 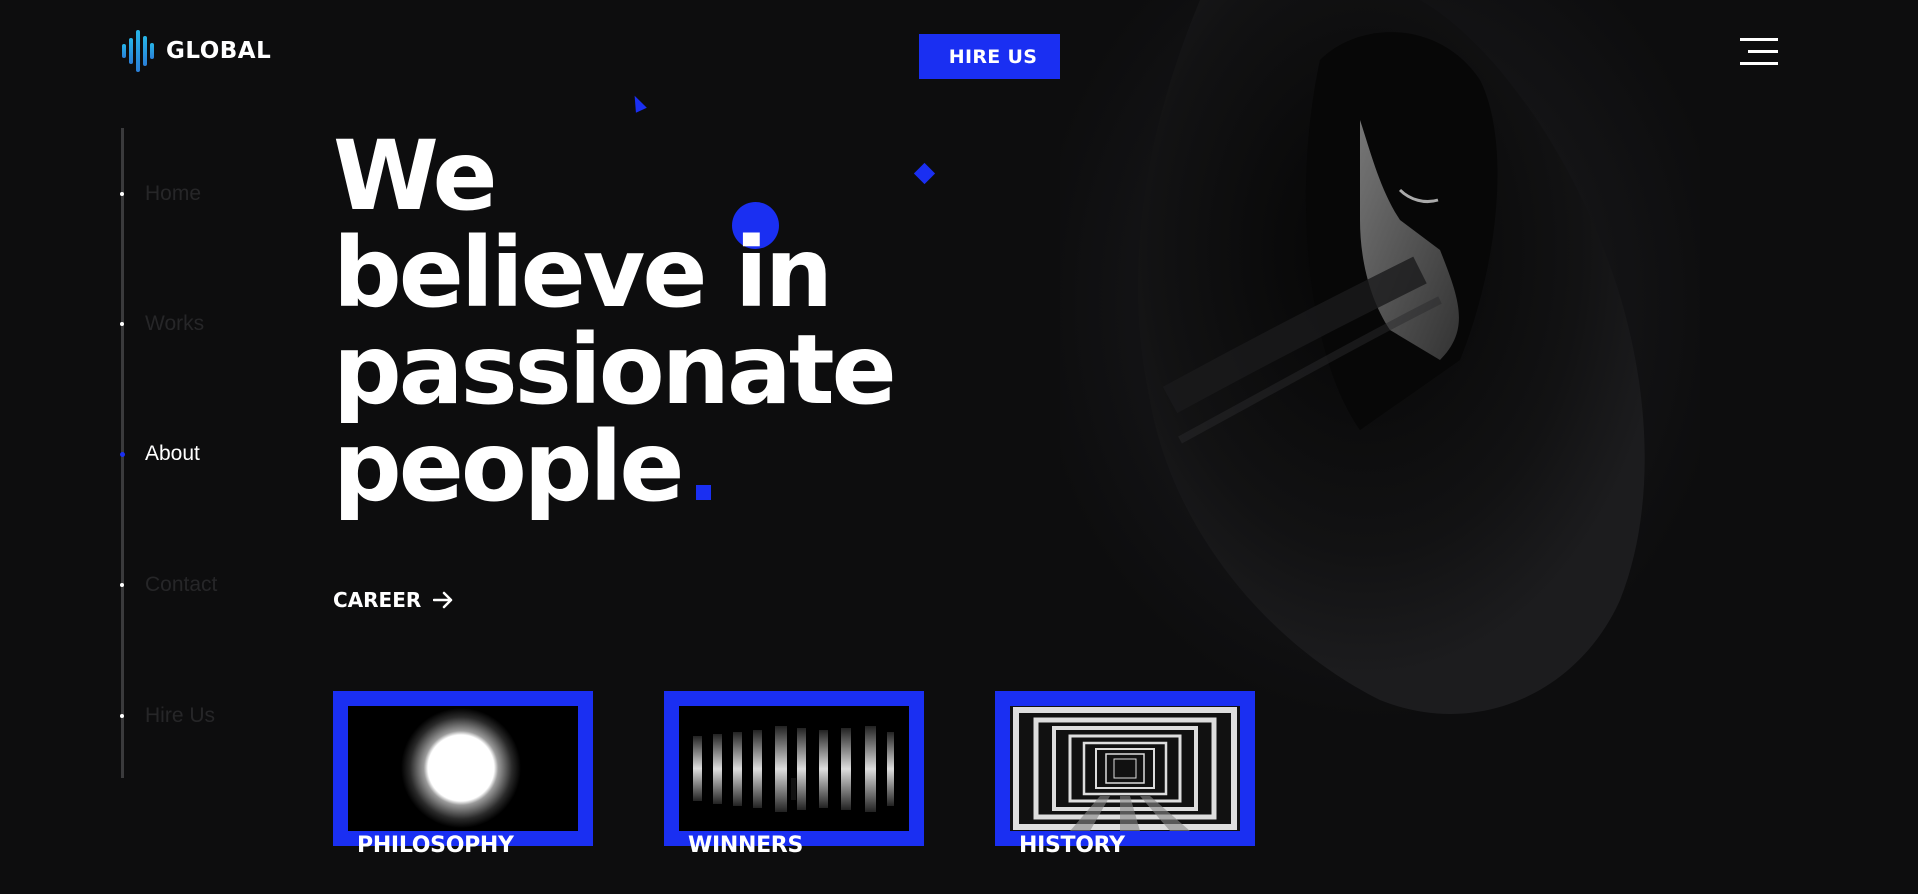 I want to click on philosophy-image, so click(x=463, y=768).